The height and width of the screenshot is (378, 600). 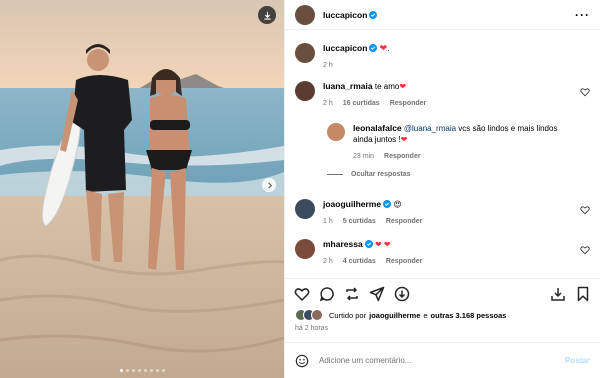 I want to click on caption-username: luccapicon, so click(x=345, y=48).